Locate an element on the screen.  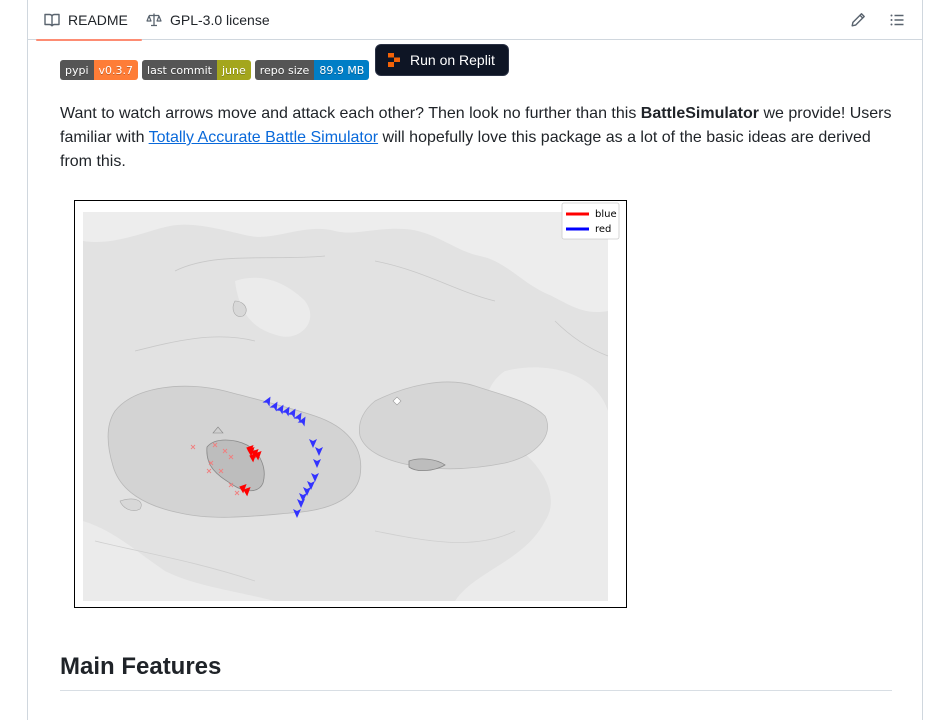
tab-license: GPL-3.0 license is located at coordinates (208, 20).